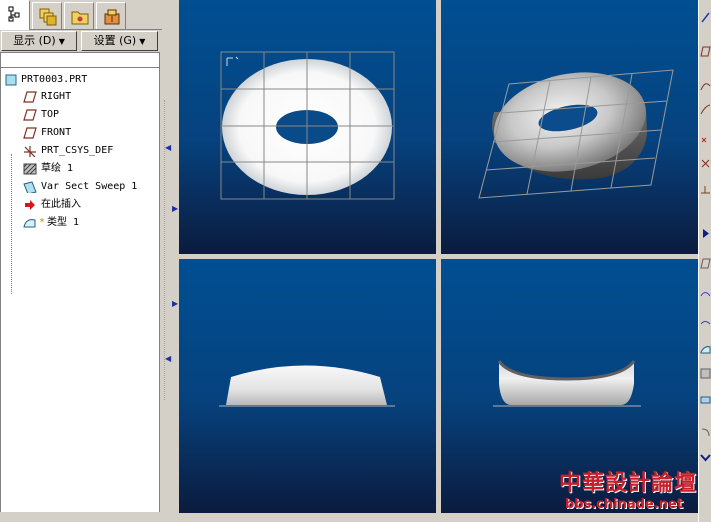  I want to click on tab-layers, so click(47, 15).